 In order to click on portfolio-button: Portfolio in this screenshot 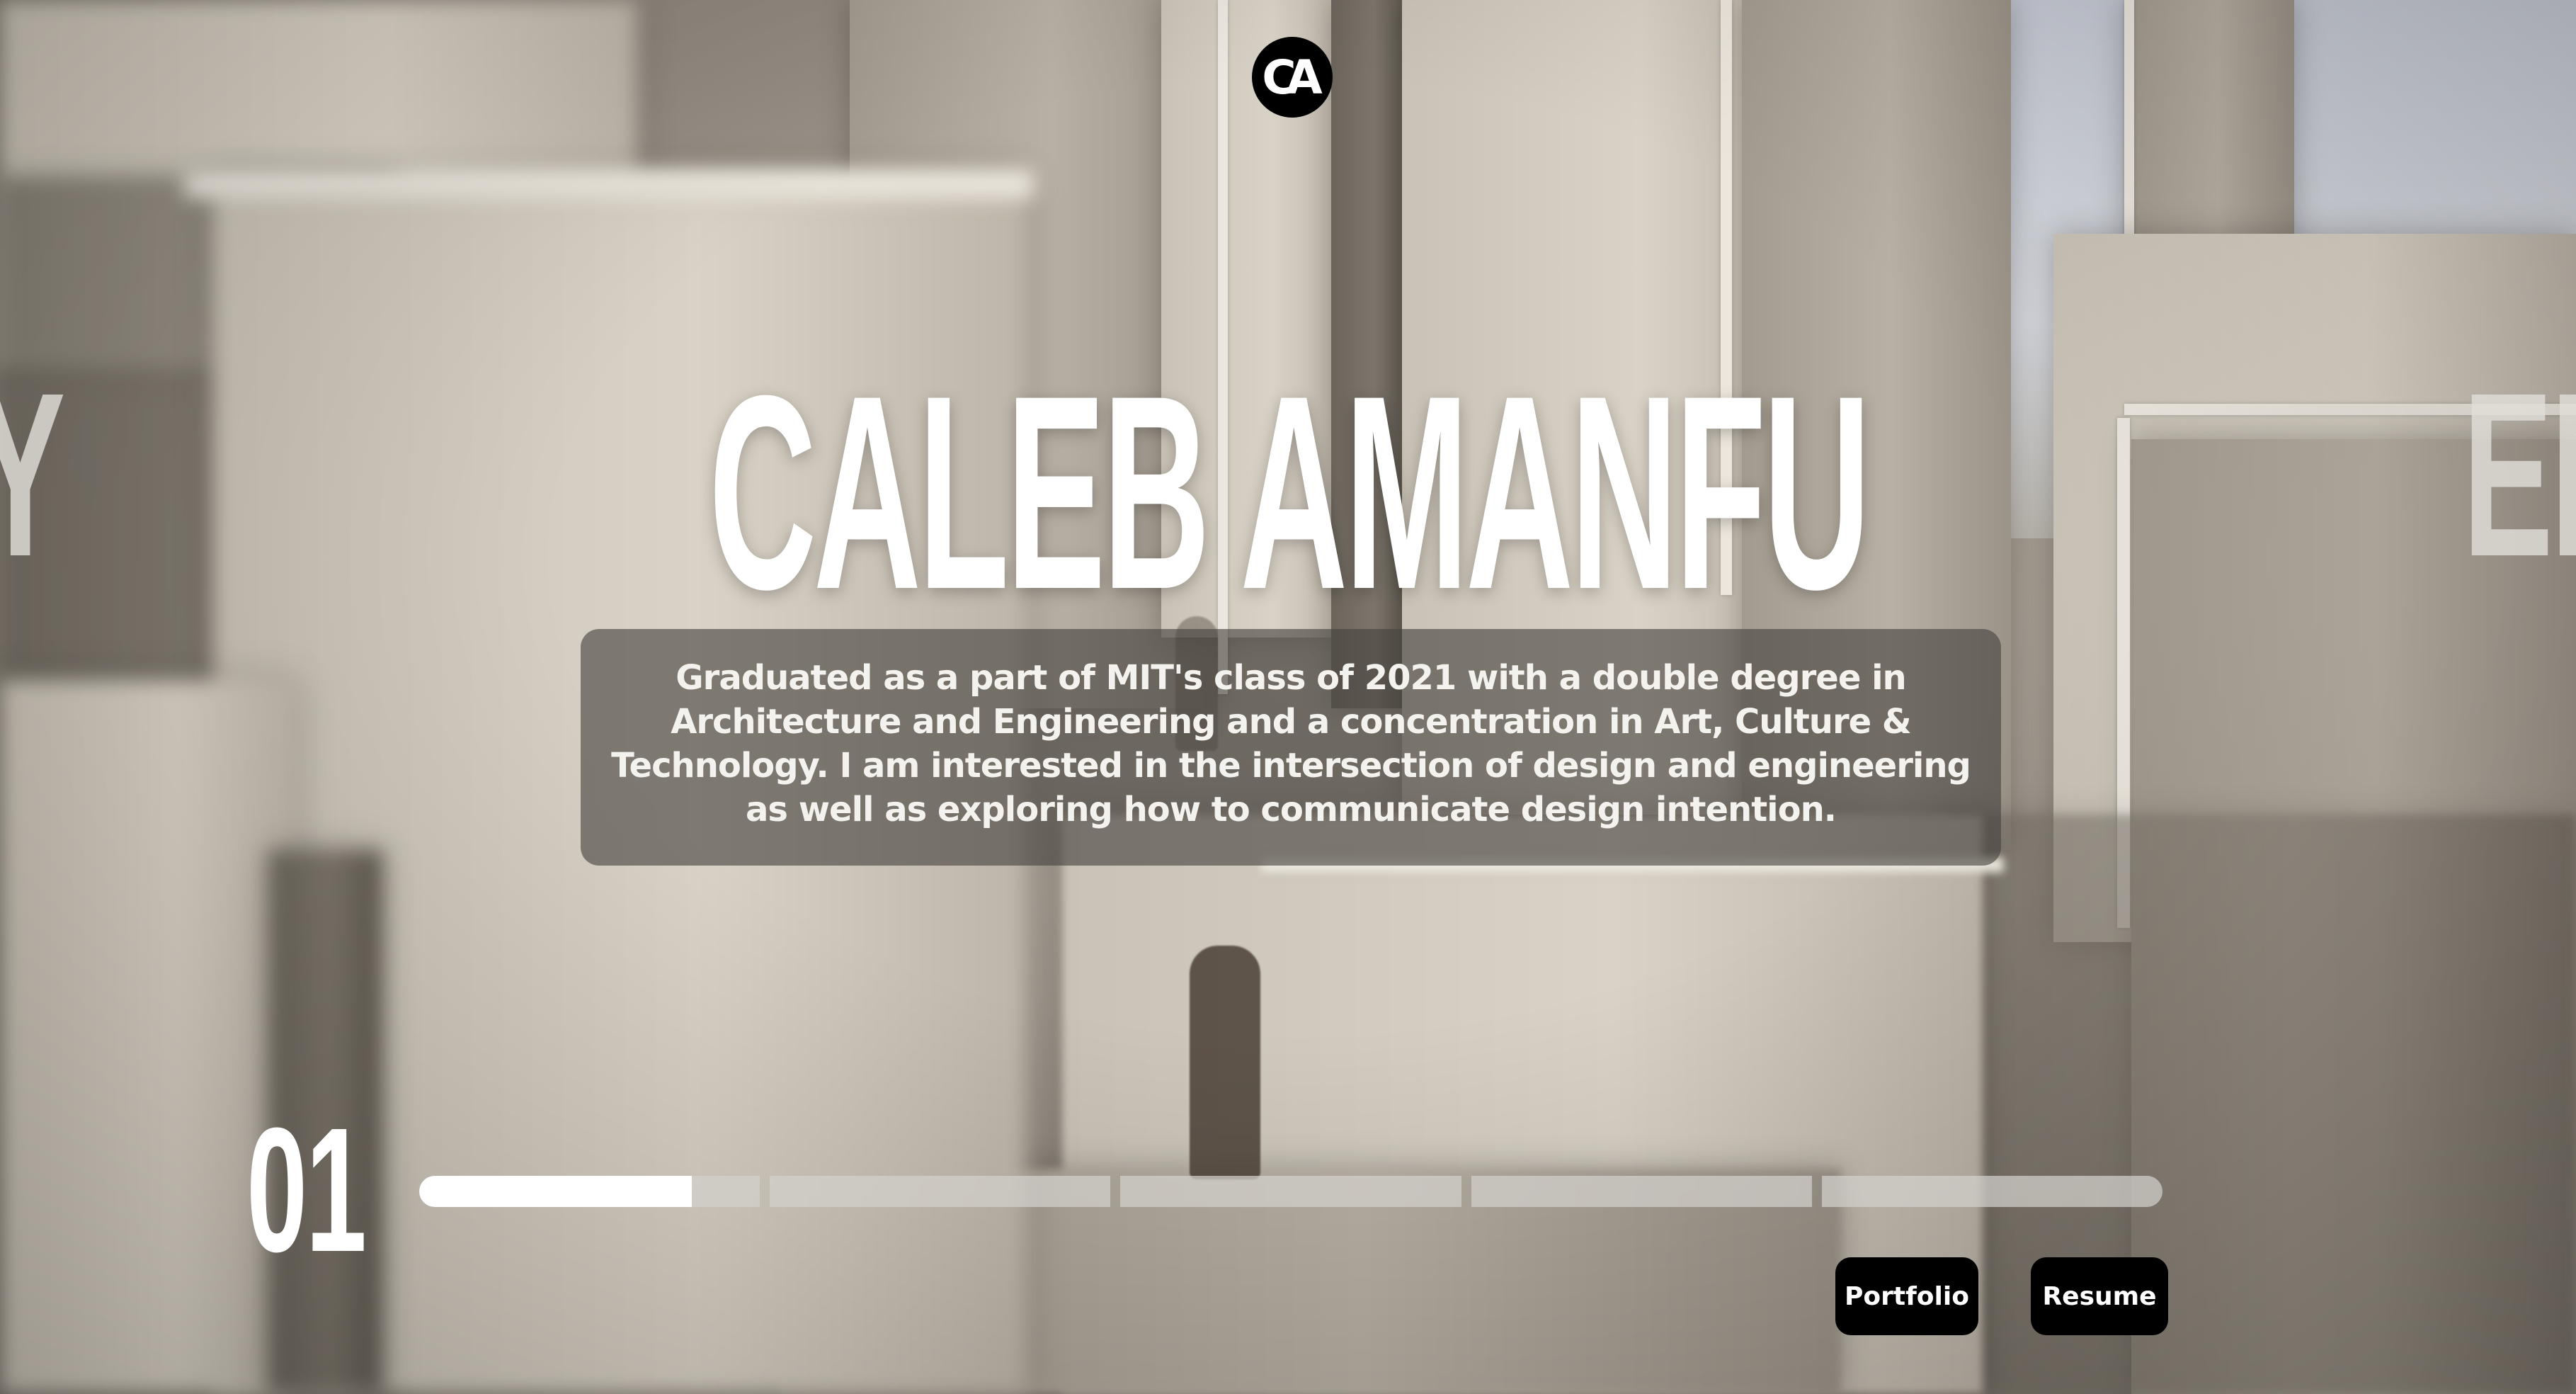, I will do `click(1906, 1296)`.